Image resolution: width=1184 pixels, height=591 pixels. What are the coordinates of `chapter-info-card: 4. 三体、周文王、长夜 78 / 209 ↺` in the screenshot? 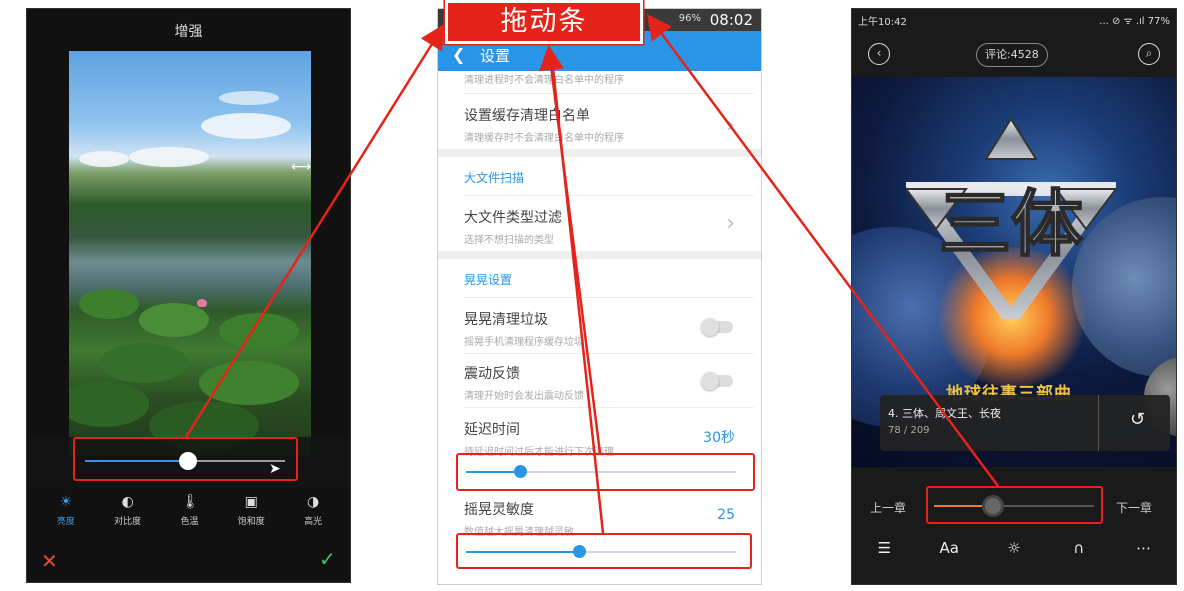 It's located at (1025, 423).